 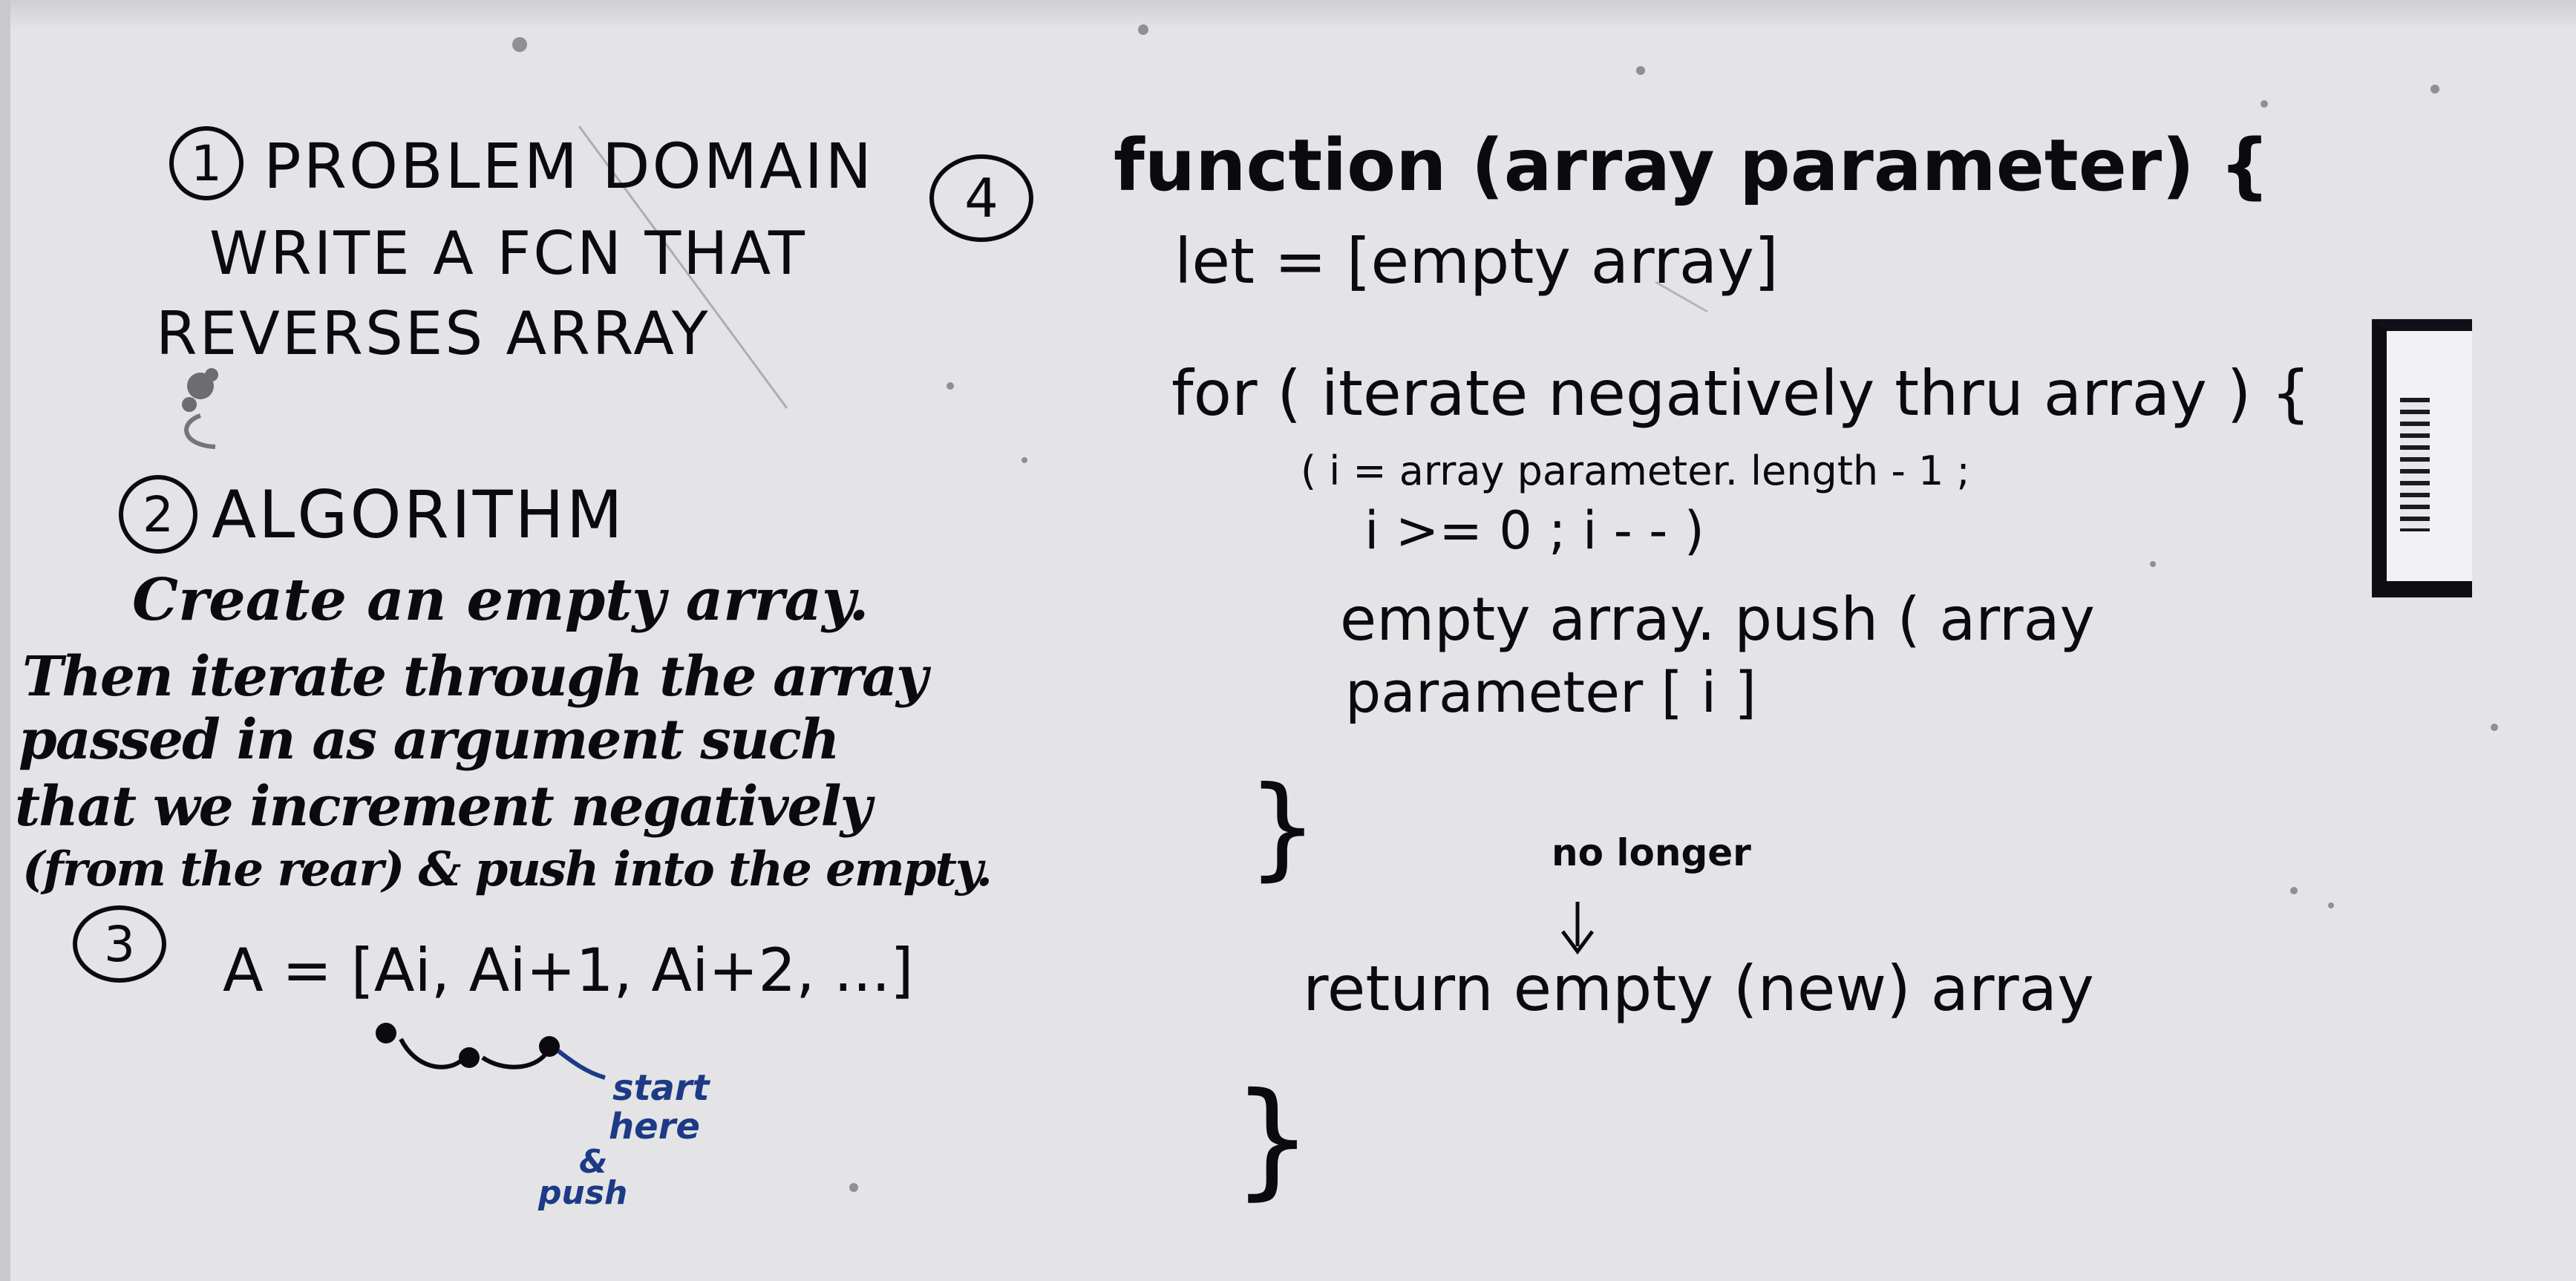 I want to click on code-line-close-function: }, so click(x=1272, y=1139).